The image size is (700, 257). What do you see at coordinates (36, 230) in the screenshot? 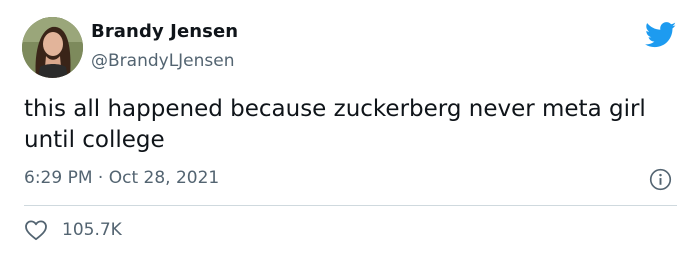
I see `heart-icon` at bounding box center [36, 230].